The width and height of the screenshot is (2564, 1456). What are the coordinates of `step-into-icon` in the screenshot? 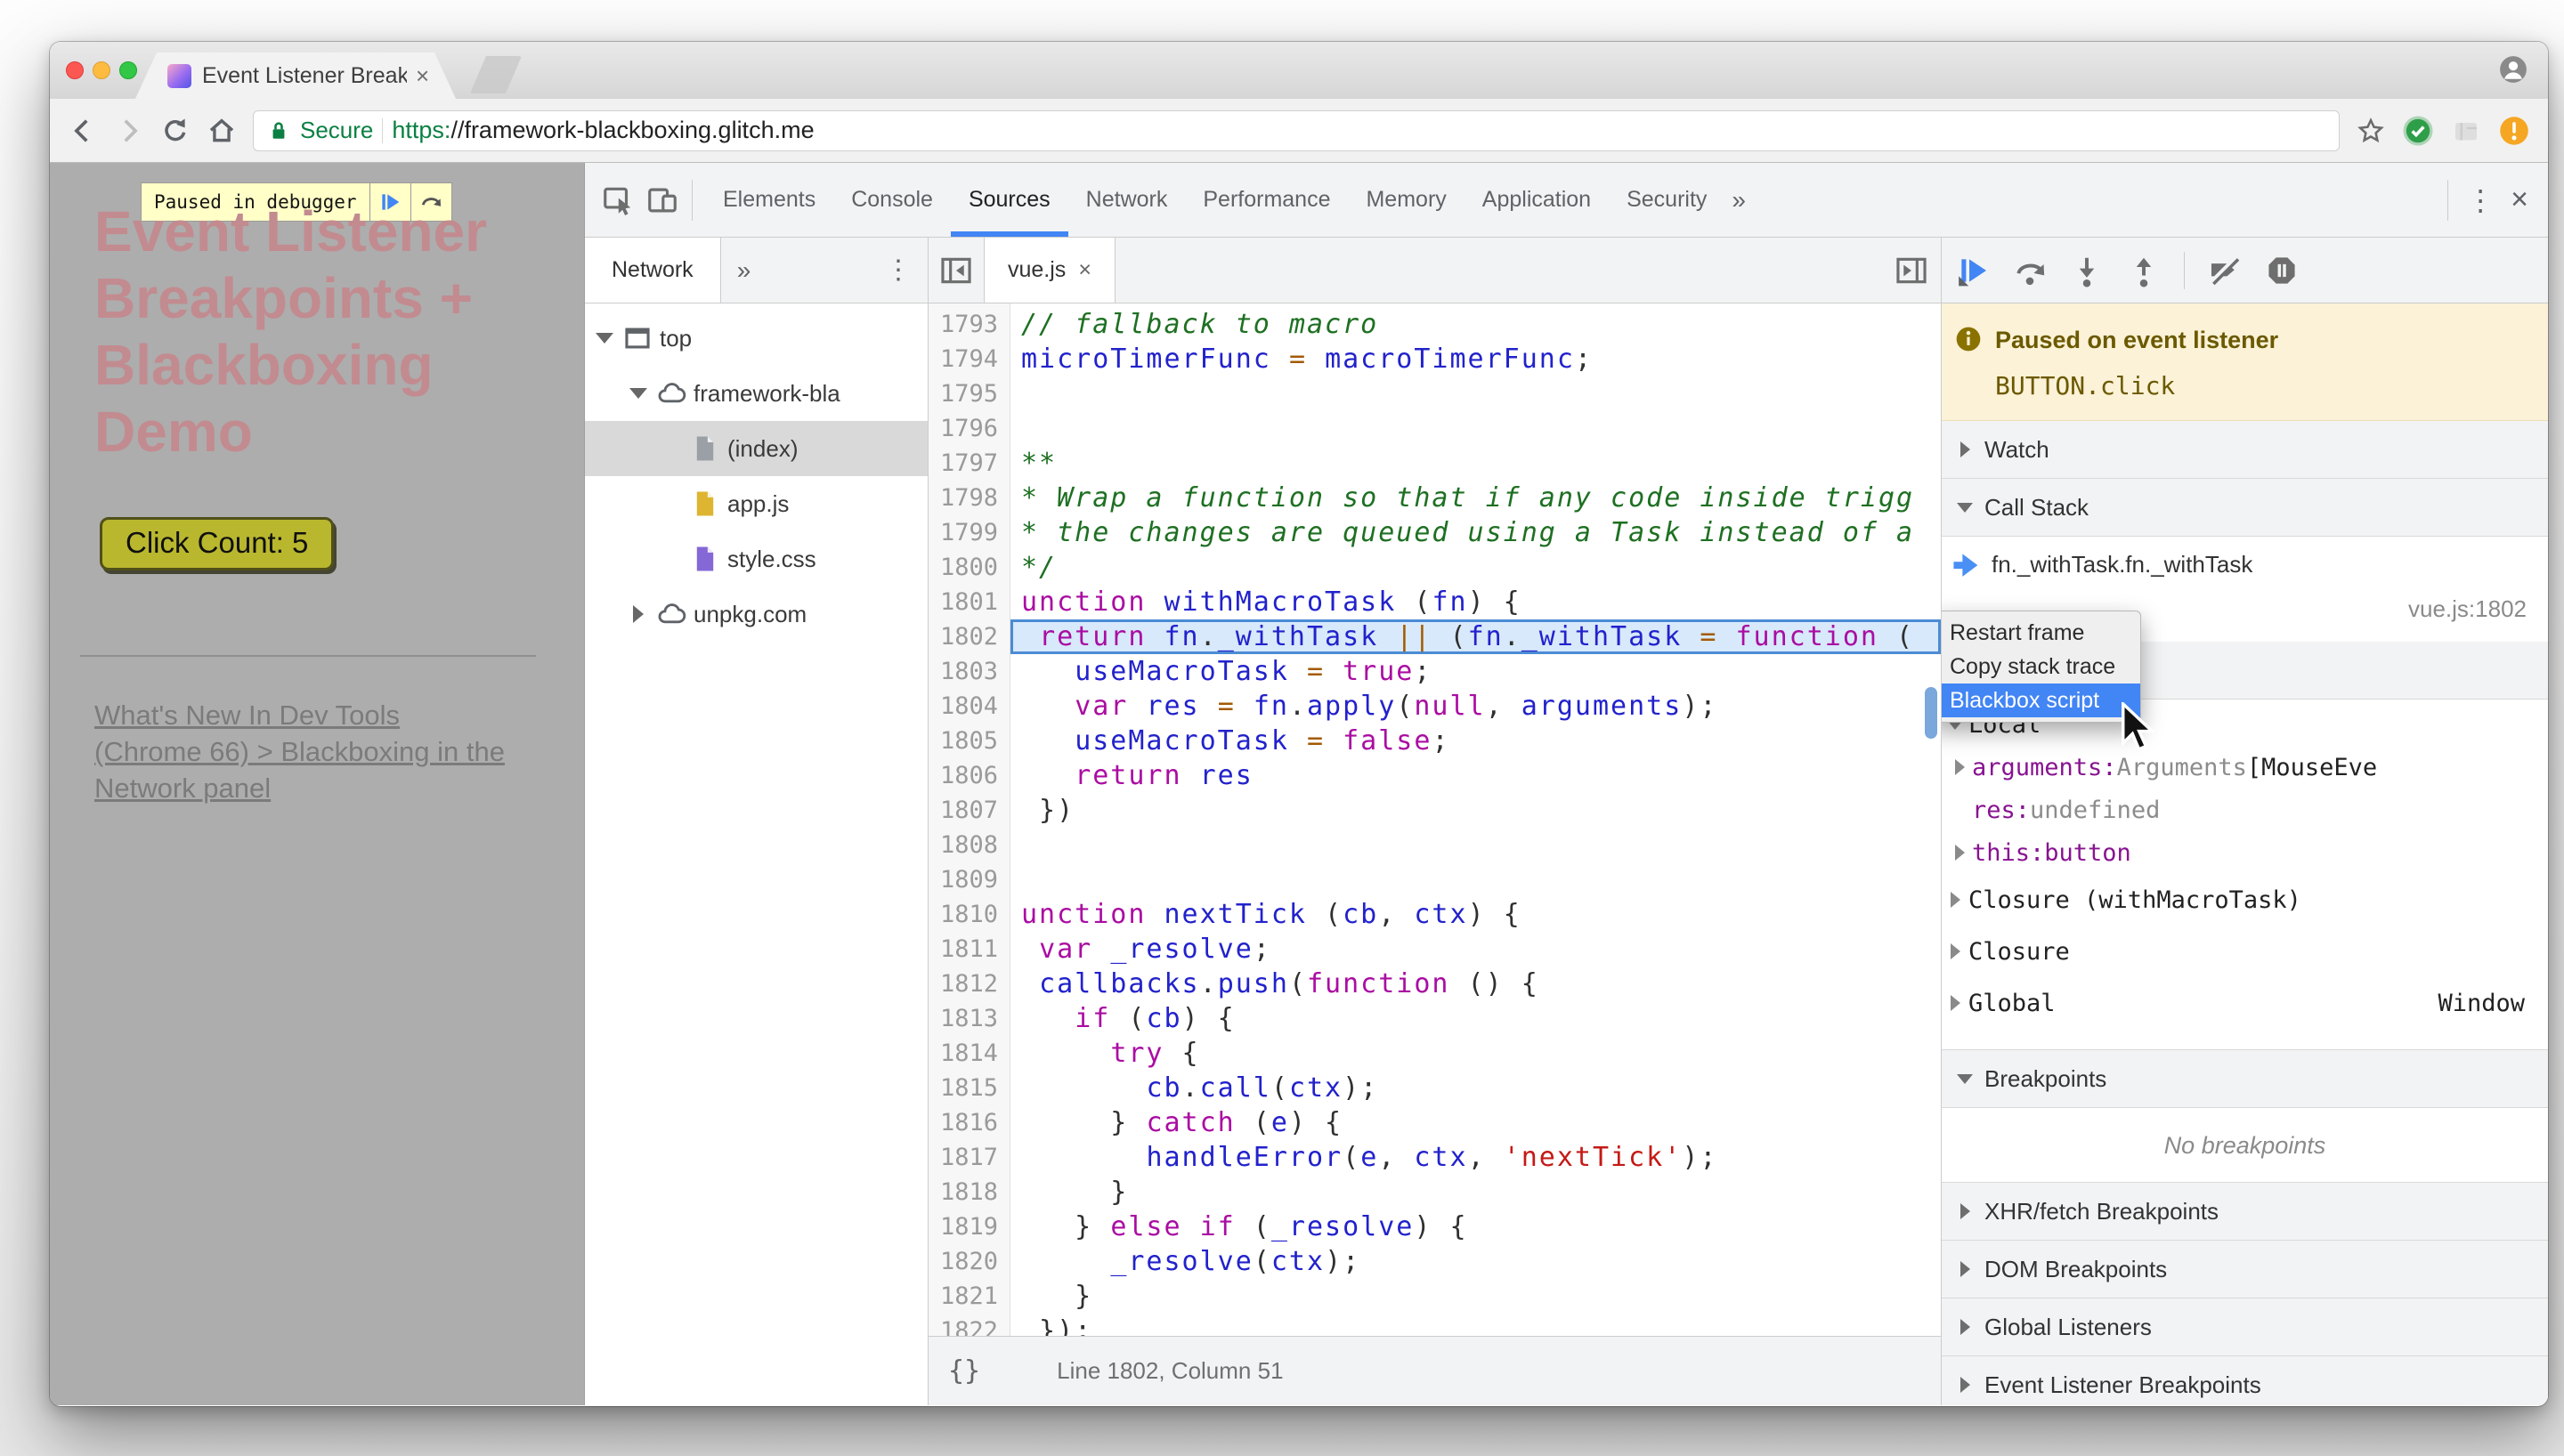 It's located at (2087, 270).